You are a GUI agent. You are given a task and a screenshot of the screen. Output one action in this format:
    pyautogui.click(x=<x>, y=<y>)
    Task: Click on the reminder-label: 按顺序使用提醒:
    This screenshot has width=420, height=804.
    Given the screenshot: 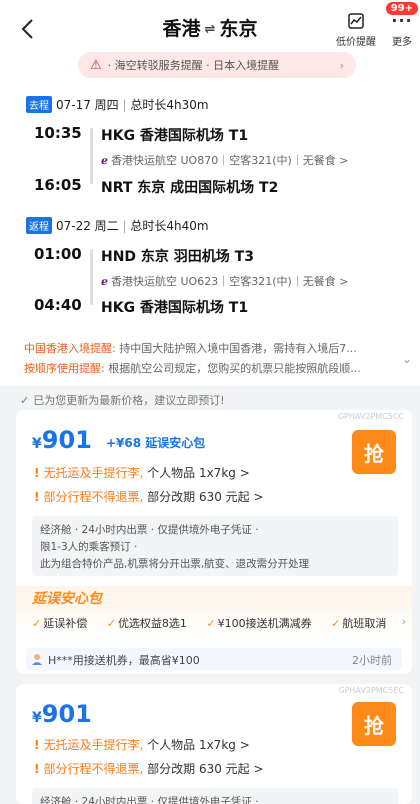 What is the action you would take?
    pyautogui.click(x=64, y=368)
    